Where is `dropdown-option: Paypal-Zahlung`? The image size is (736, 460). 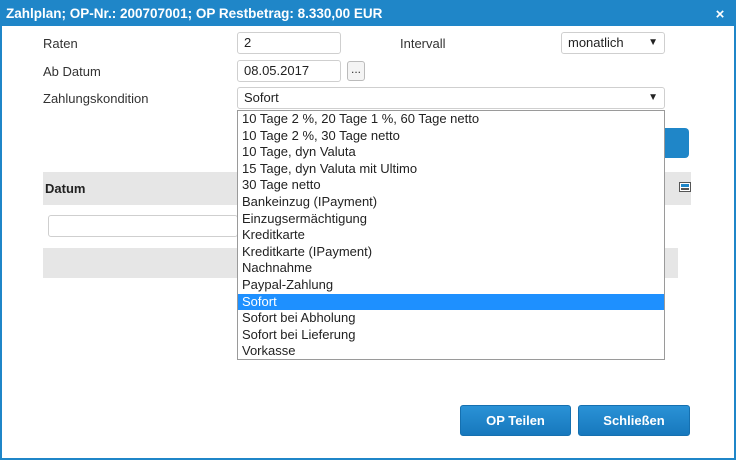
dropdown-option: Paypal-Zahlung is located at coordinates (451, 285).